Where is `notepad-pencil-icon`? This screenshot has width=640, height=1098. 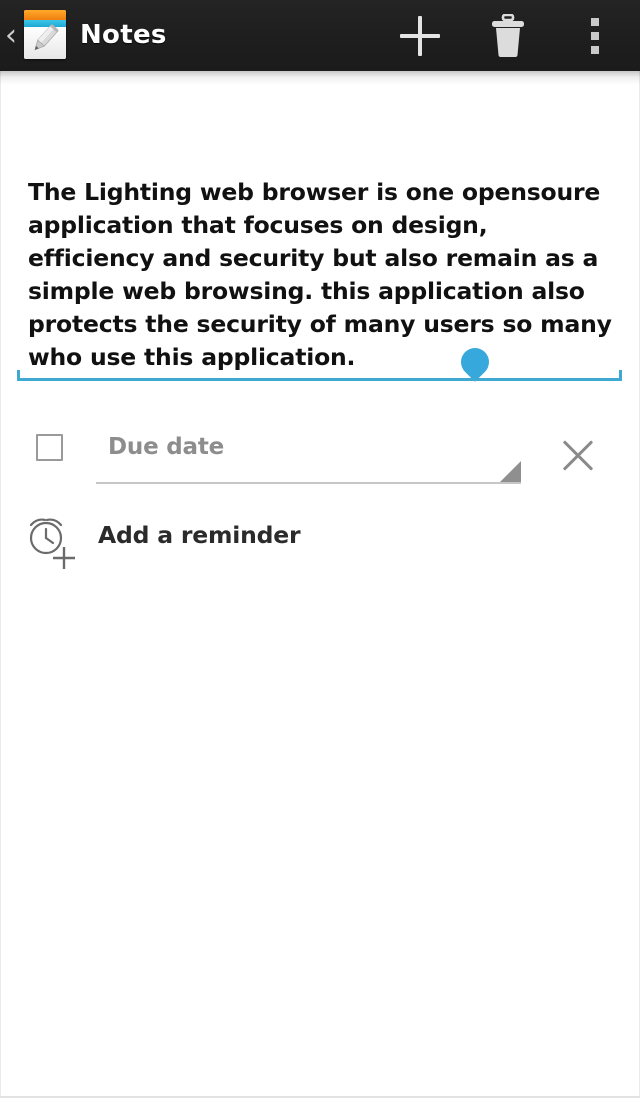
notepad-pencil-icon is located at coordinates (45, 34).